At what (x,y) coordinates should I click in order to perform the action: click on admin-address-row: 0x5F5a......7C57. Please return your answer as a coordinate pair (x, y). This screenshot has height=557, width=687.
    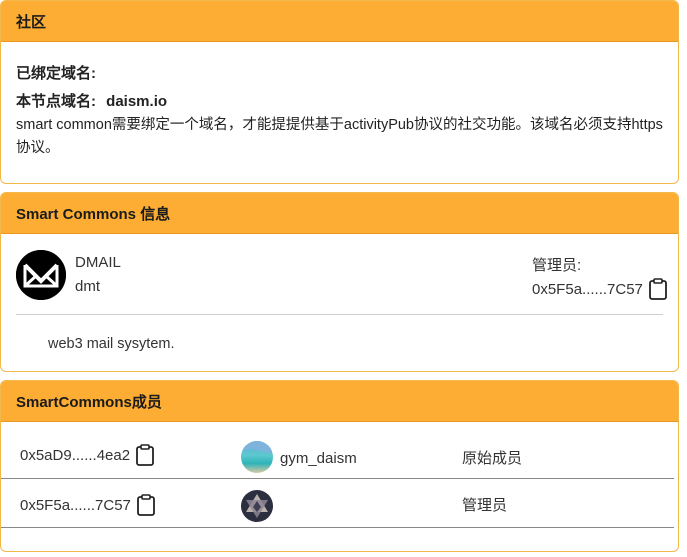
    Looking at the image, I should click on (599, 289).